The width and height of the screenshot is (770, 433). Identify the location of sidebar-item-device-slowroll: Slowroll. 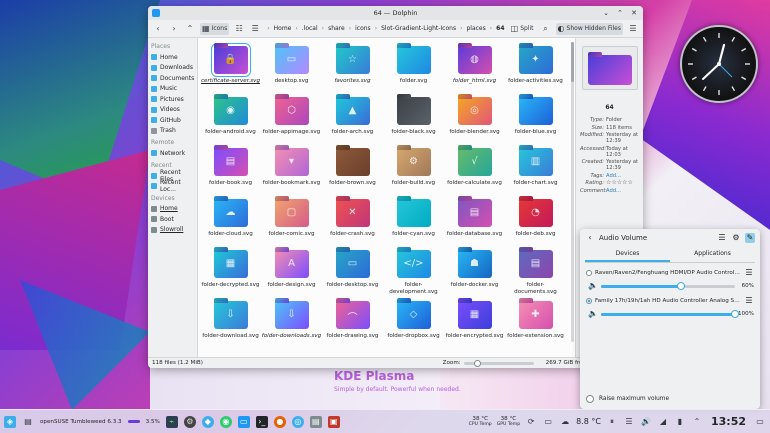
(172, 230).